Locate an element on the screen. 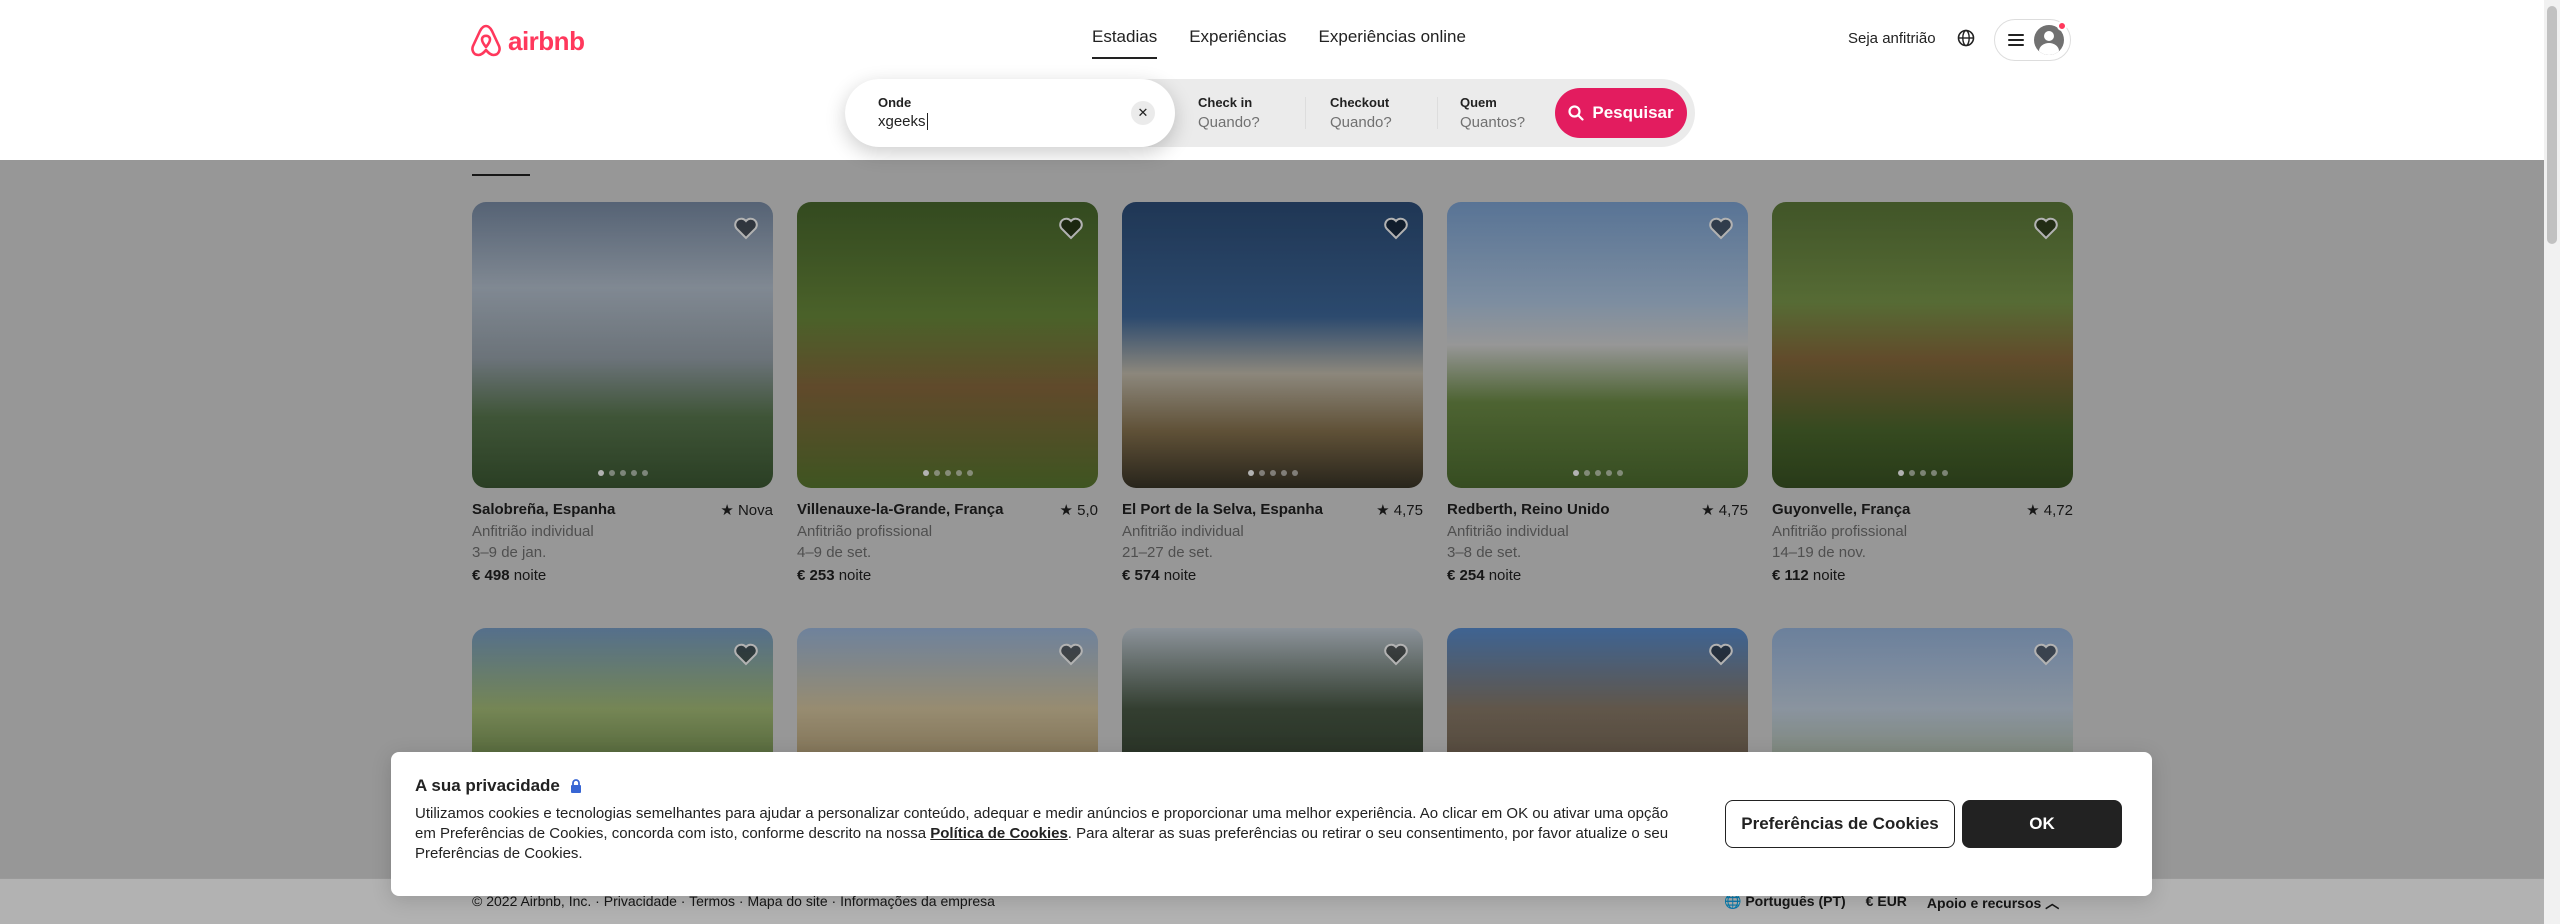 This screenshot has height=924, width=2560. where-value: xgeeks is located at coordinates (902, 121).